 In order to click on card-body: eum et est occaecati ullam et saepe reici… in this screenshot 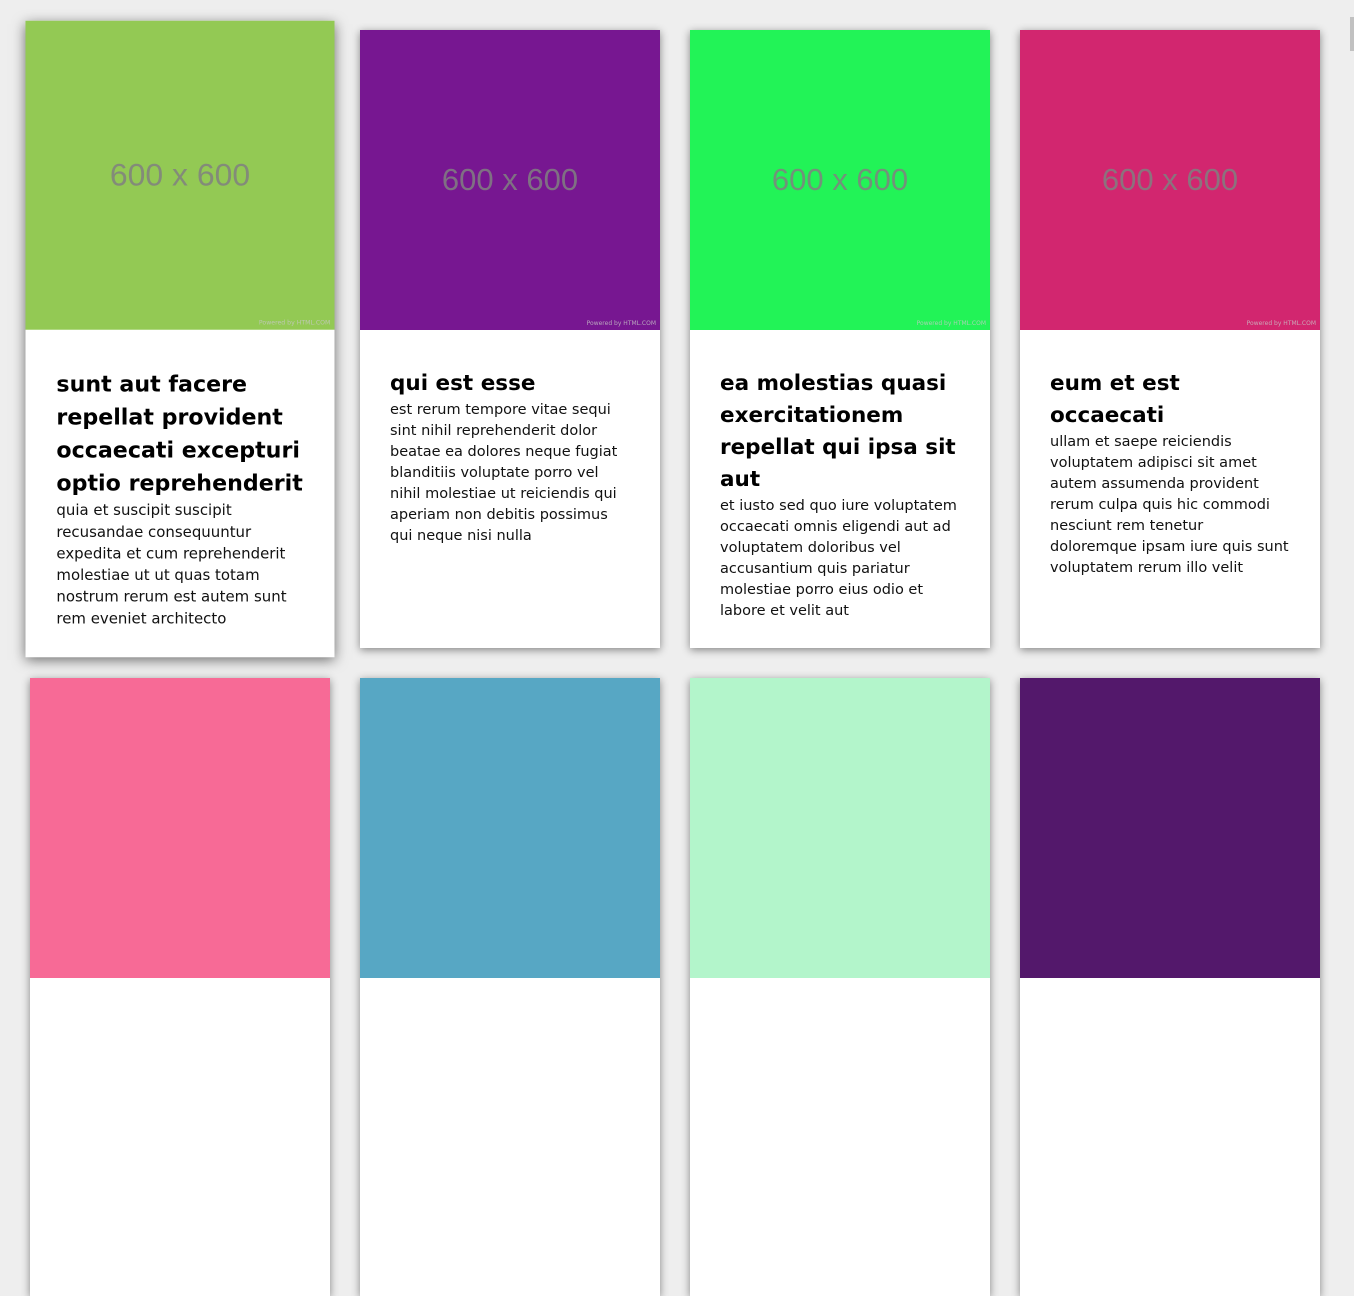, I will do `click(1170, 454)`.